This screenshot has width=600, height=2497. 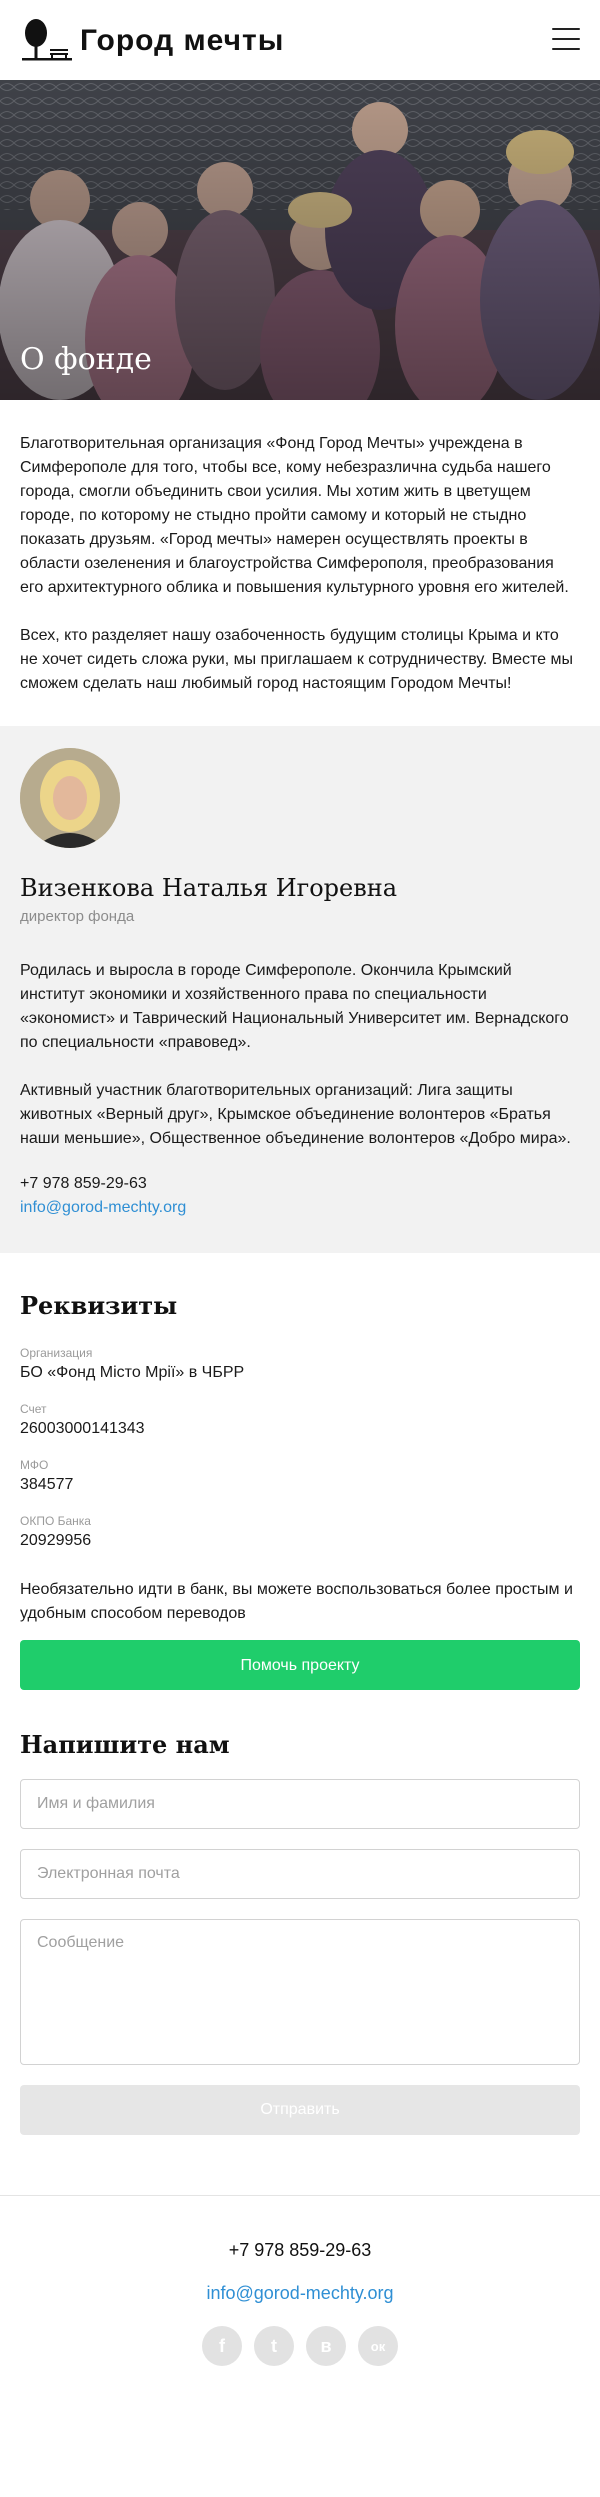 What do you see at coordinates (378, 2346) in the screenshot?
I see `odnoklassniki-icon: ок` at bounding box center [378, 2346].